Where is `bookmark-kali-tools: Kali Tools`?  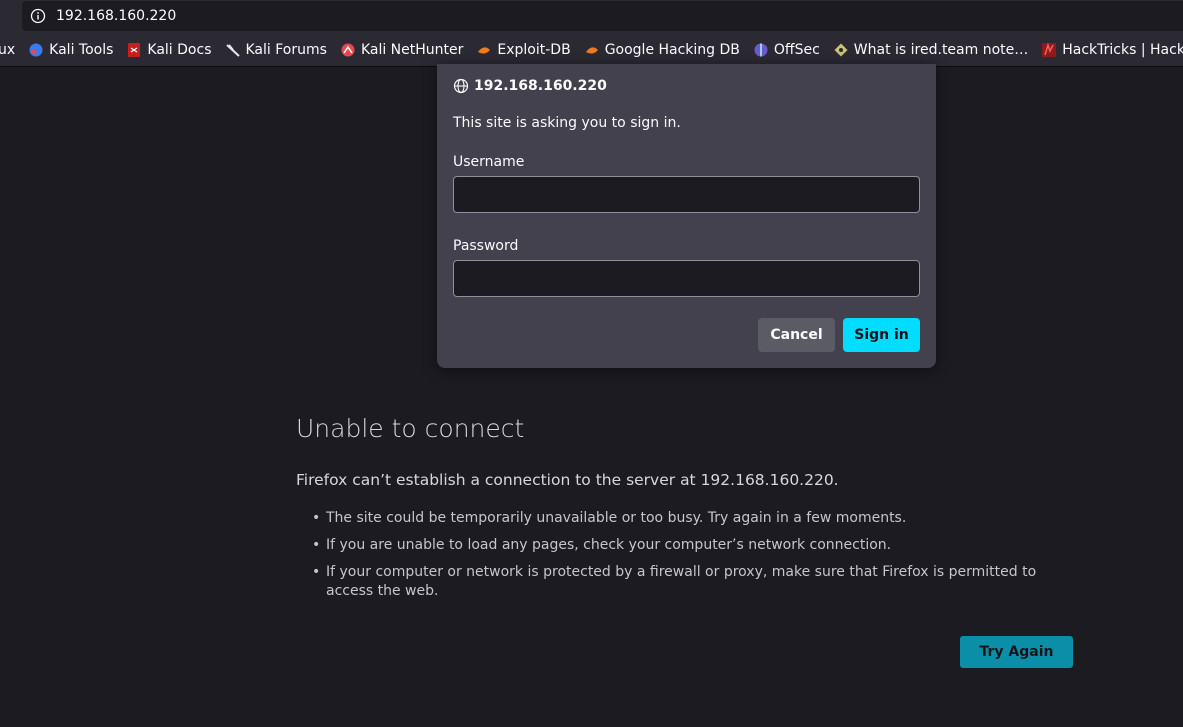
bookmark-kali-tools: Kali Tools is located at coordinates (70, 50).